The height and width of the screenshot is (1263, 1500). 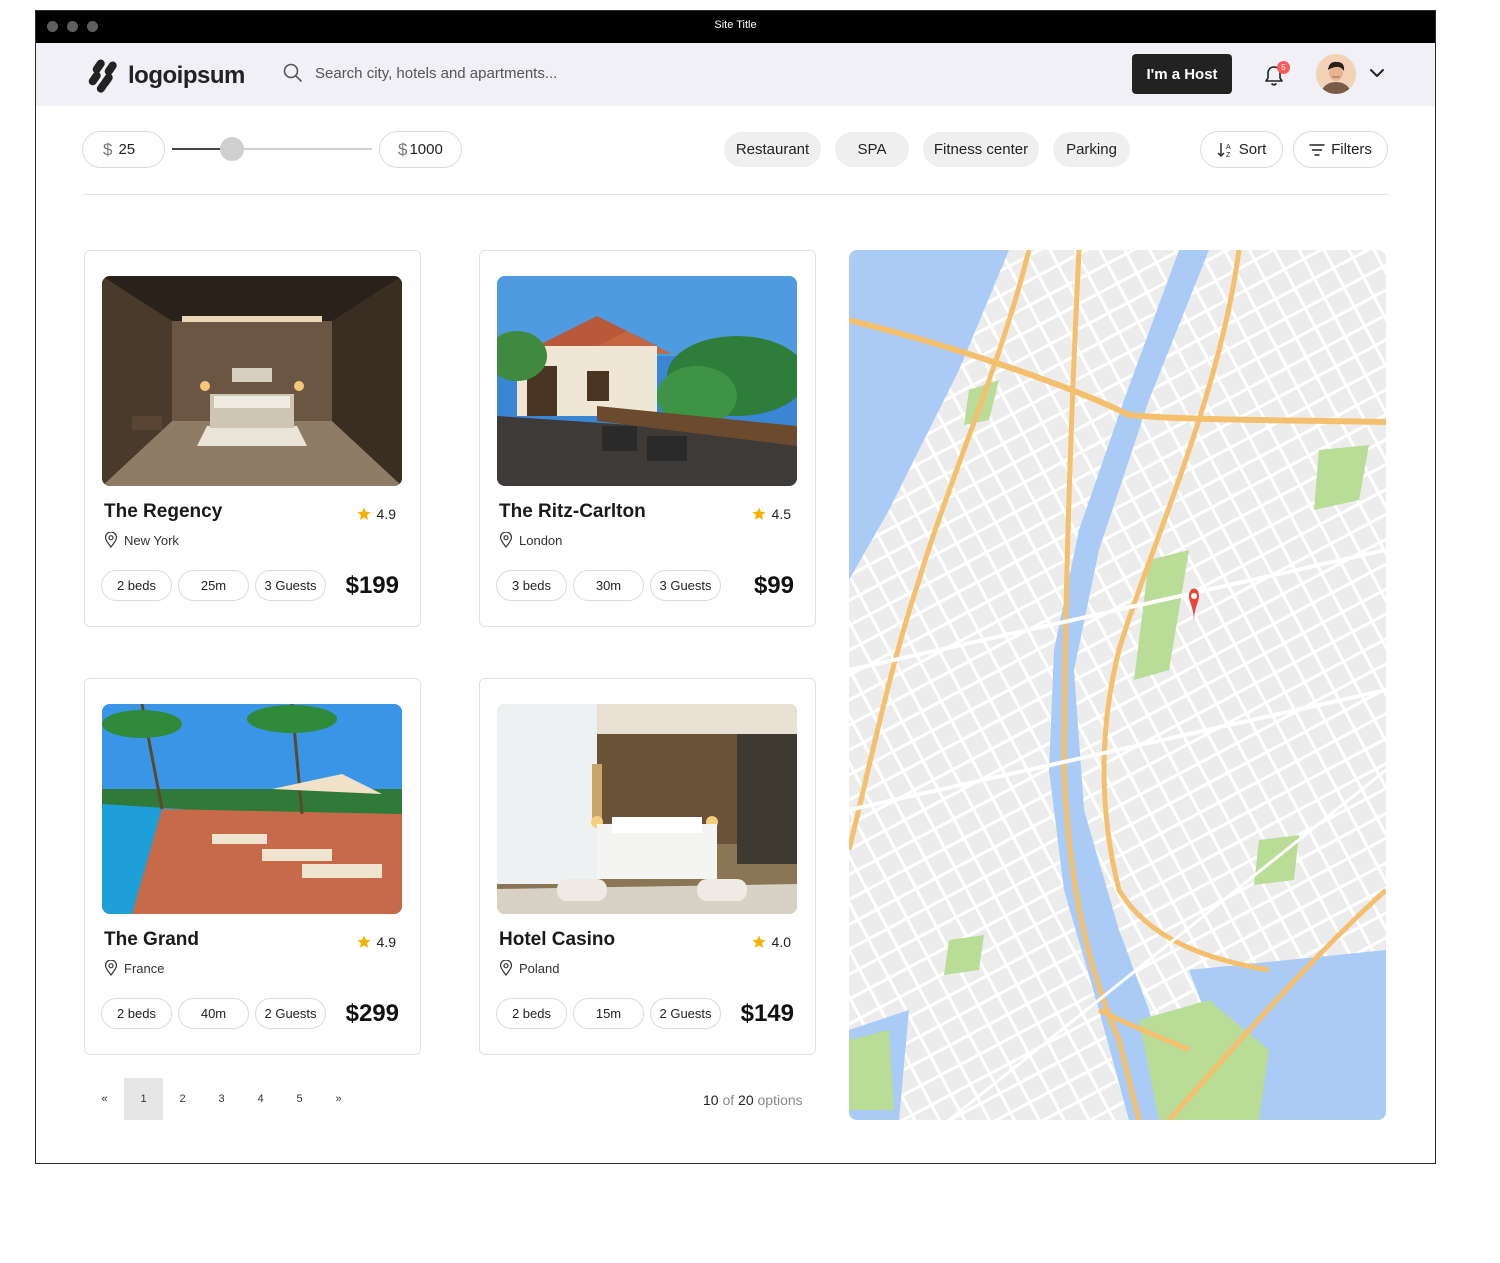 What do you see at coordinates (144, 968) in the screenshot?
I see `location-text: France` at bounding box center [144, 968].